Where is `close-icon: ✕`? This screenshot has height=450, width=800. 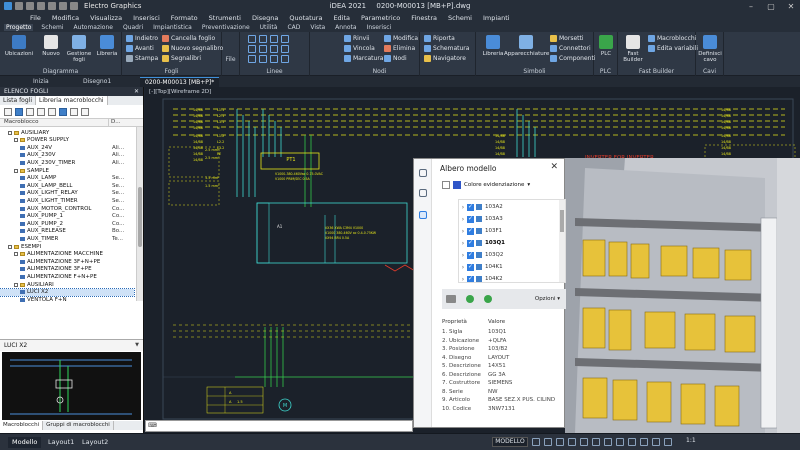 close-icon: ✕ is located at coordinates (554, 167).